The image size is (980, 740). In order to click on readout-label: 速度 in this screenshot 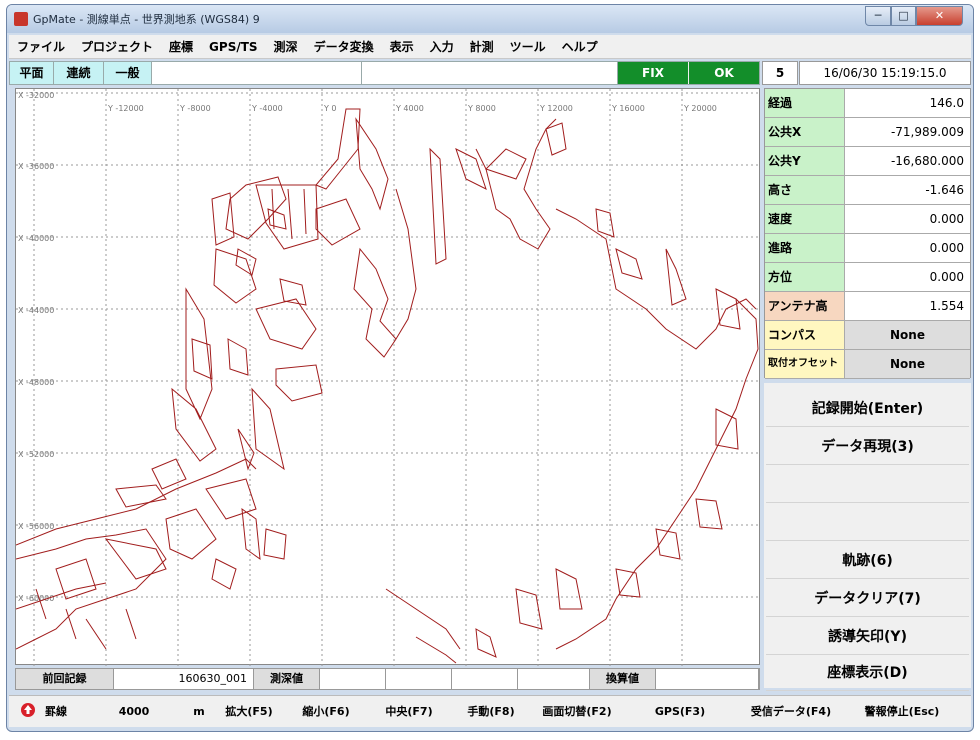, I will do `click(805, 219)`.